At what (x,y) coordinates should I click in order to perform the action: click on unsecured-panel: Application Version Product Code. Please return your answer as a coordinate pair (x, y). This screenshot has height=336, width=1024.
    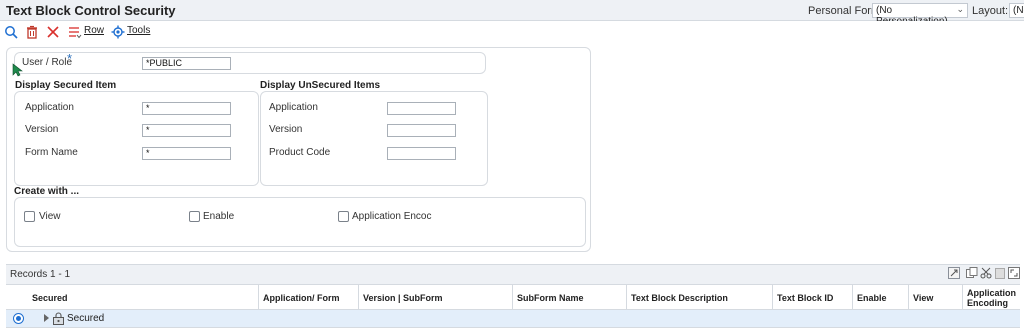
    Looking at the image, I should click on (374, 138).